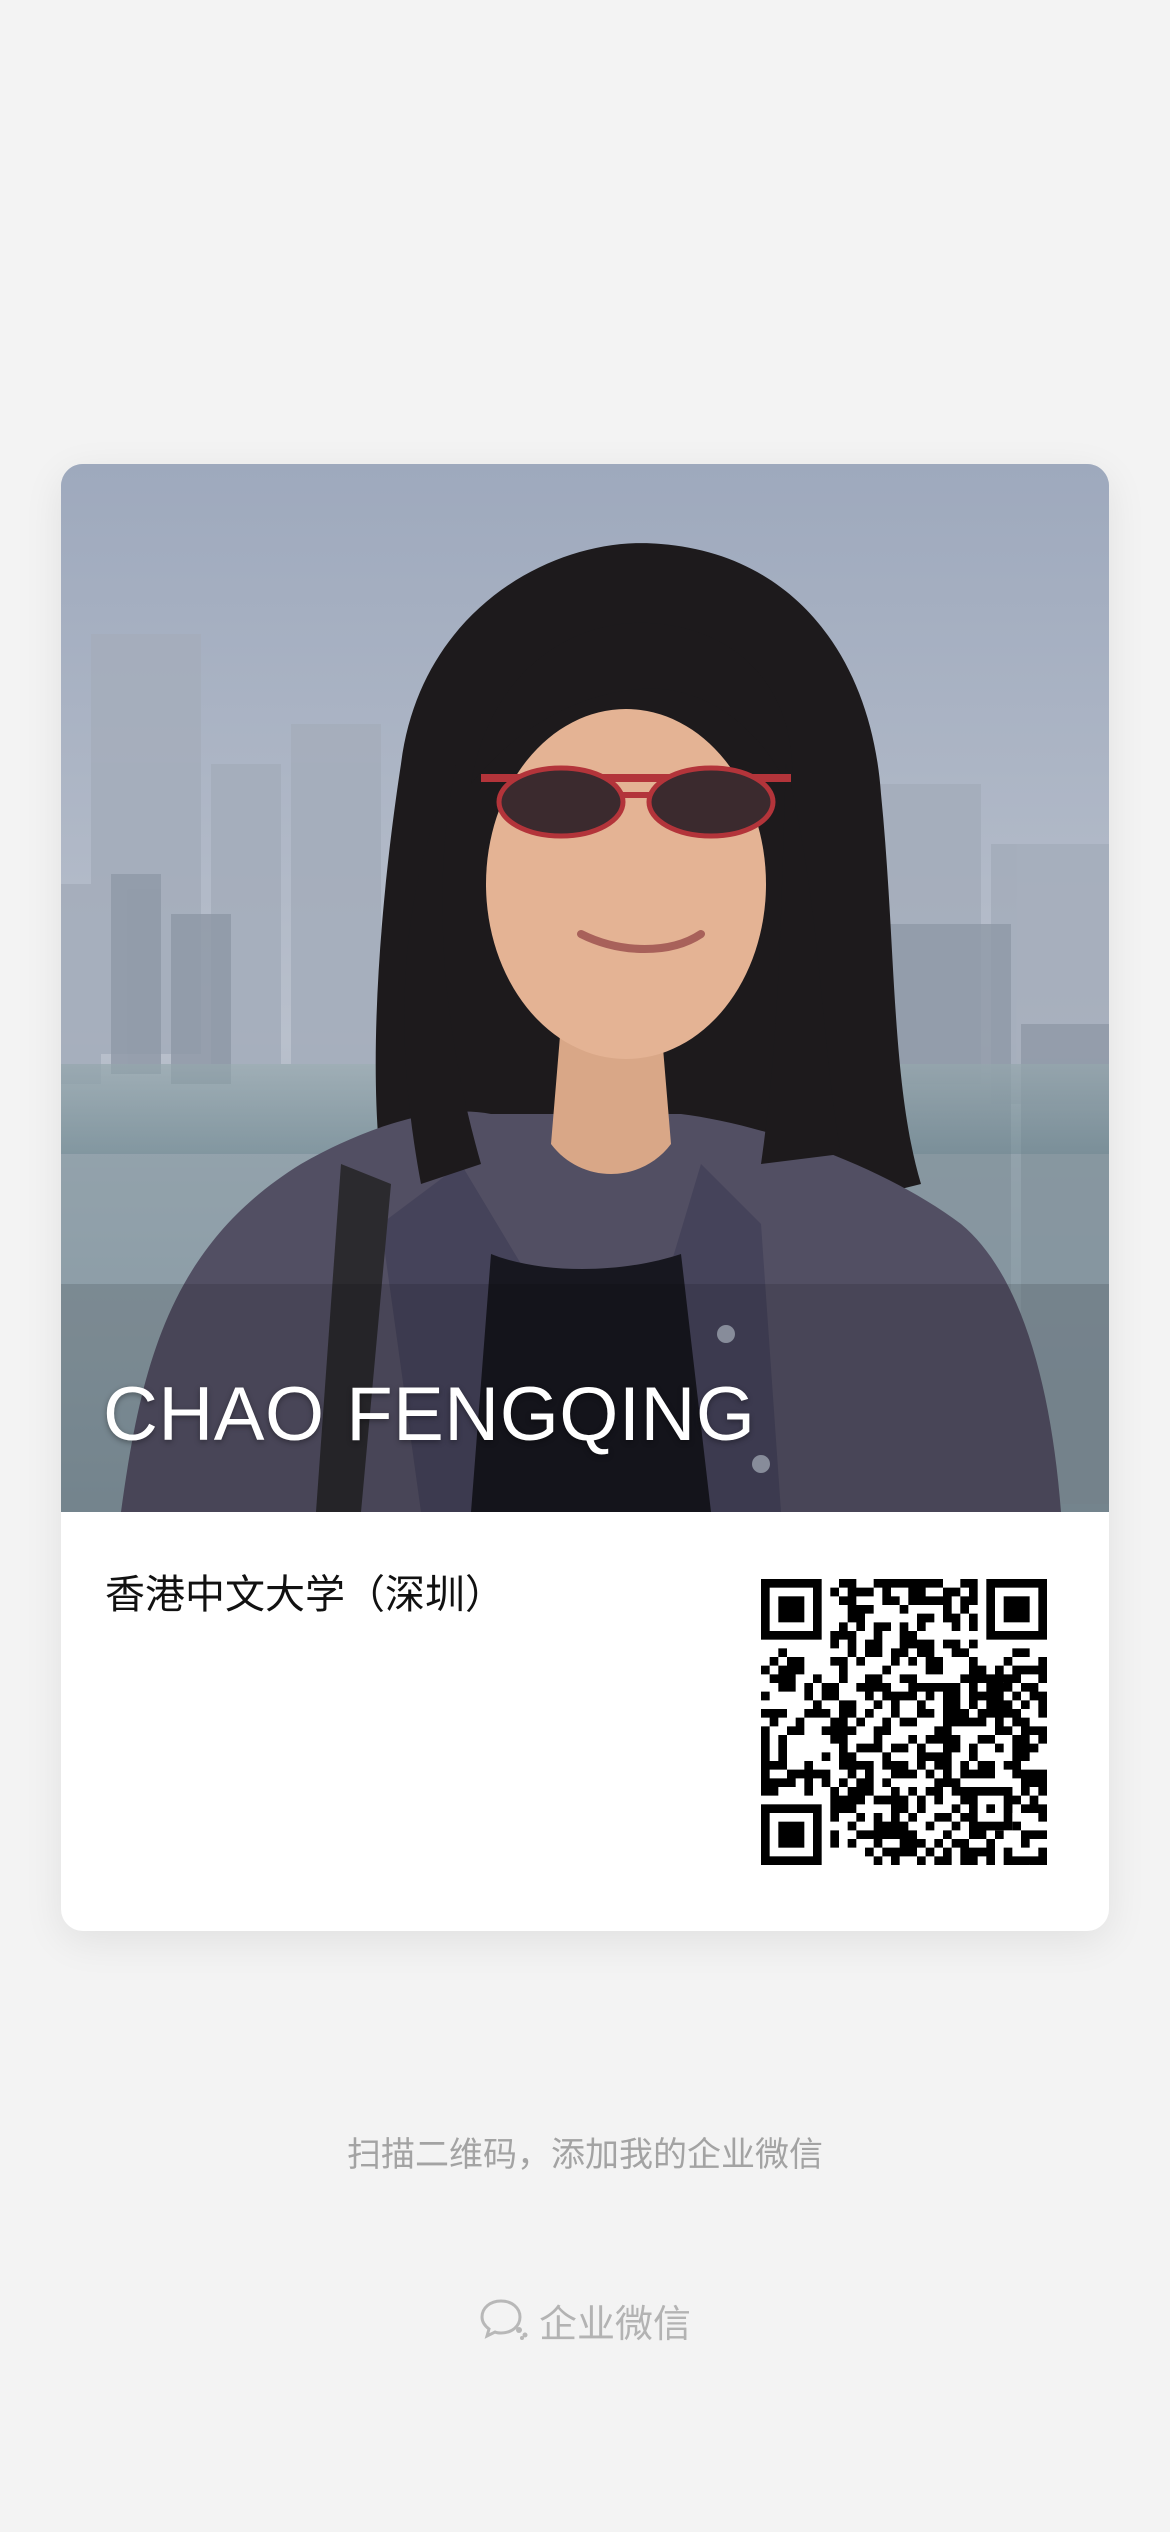  What do you see at coordinates (504, 2321) in the screenshot?
I see `wecom-chat-icon` at bounding box center [504, 2321].